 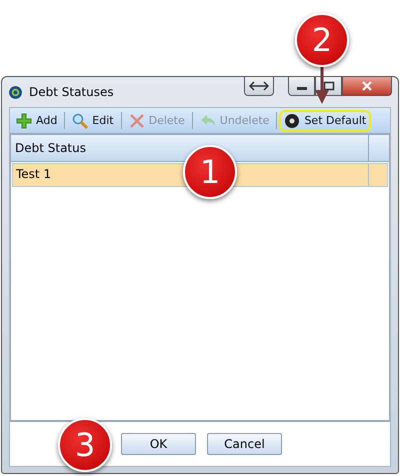 I want to click on dialog-button: Cancel, so click(x=244, y=444).